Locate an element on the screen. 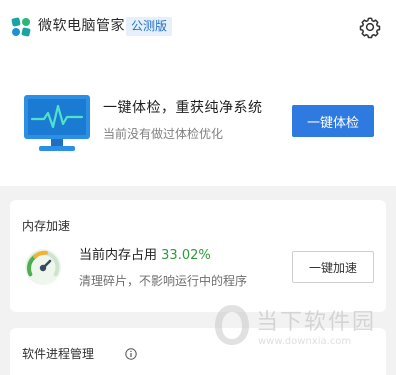 Image resolution: width=396 pixels, height=375 pixels. health-check-subtitle: 当前没有做过体检优化 is located at coordinates (163, 134).